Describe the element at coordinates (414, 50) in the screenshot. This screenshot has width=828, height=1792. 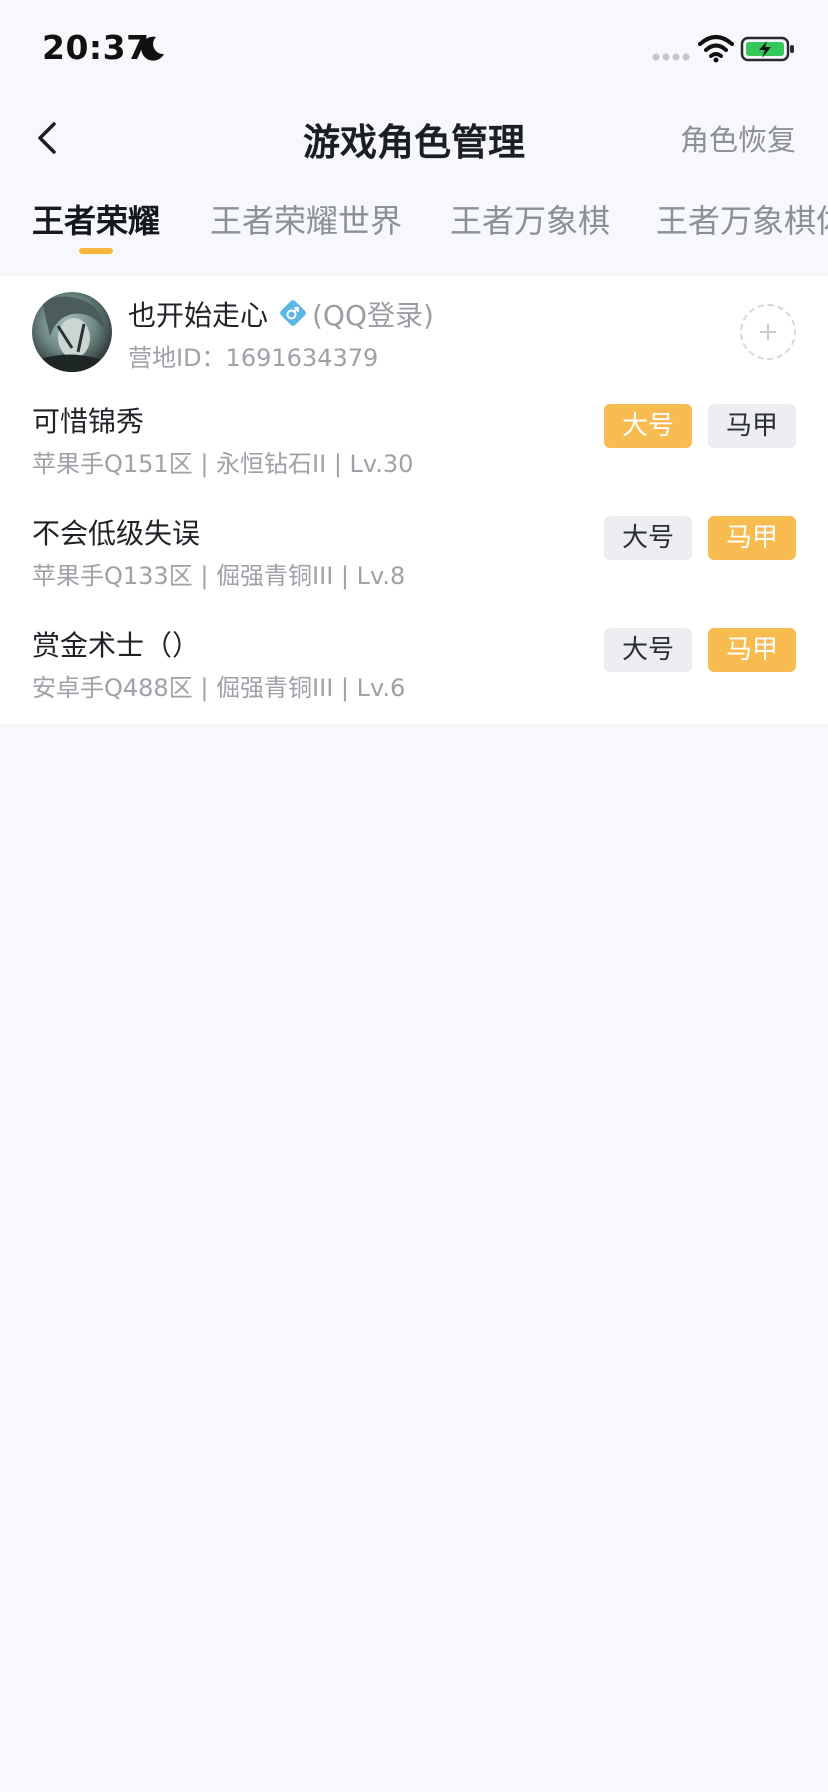
I see `status-bar: 20:37` at that location.